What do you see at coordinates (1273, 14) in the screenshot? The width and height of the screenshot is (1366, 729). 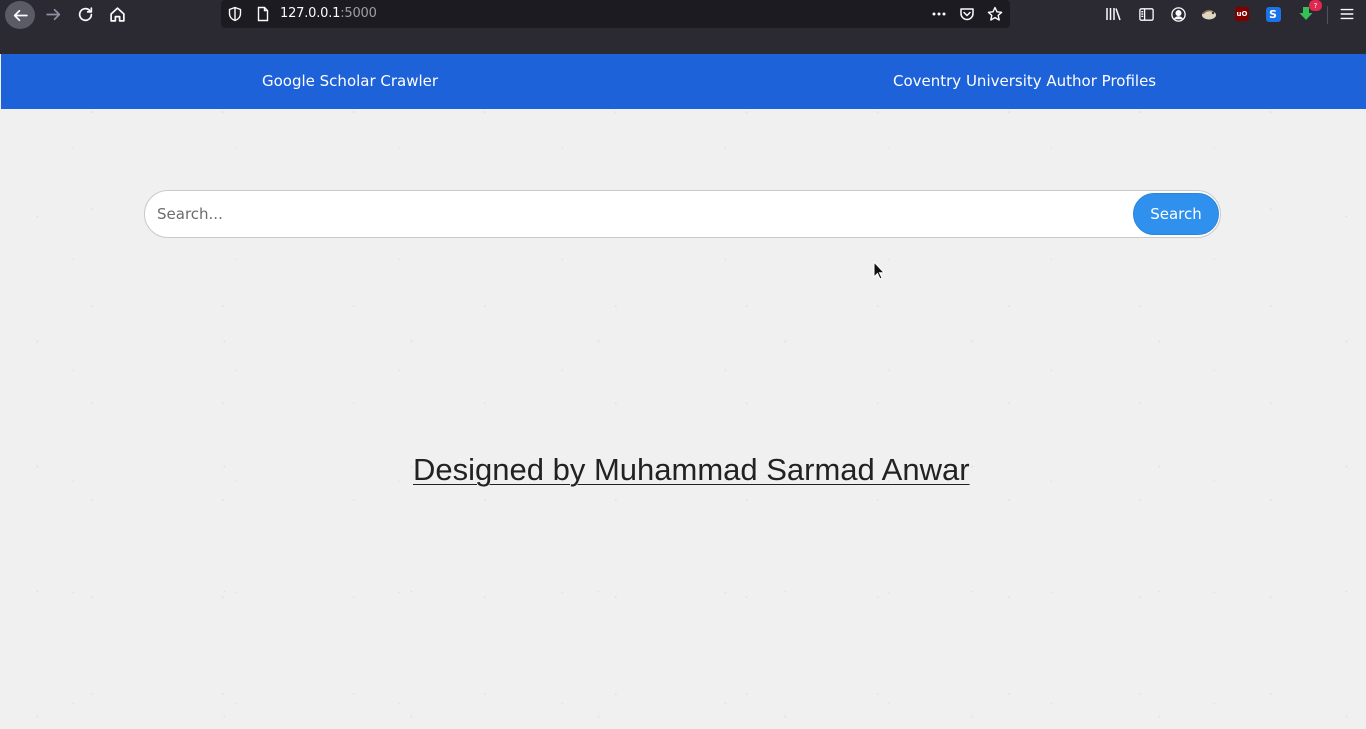 I see `s-extension-icon: S` at bounding box center [1273, 14].